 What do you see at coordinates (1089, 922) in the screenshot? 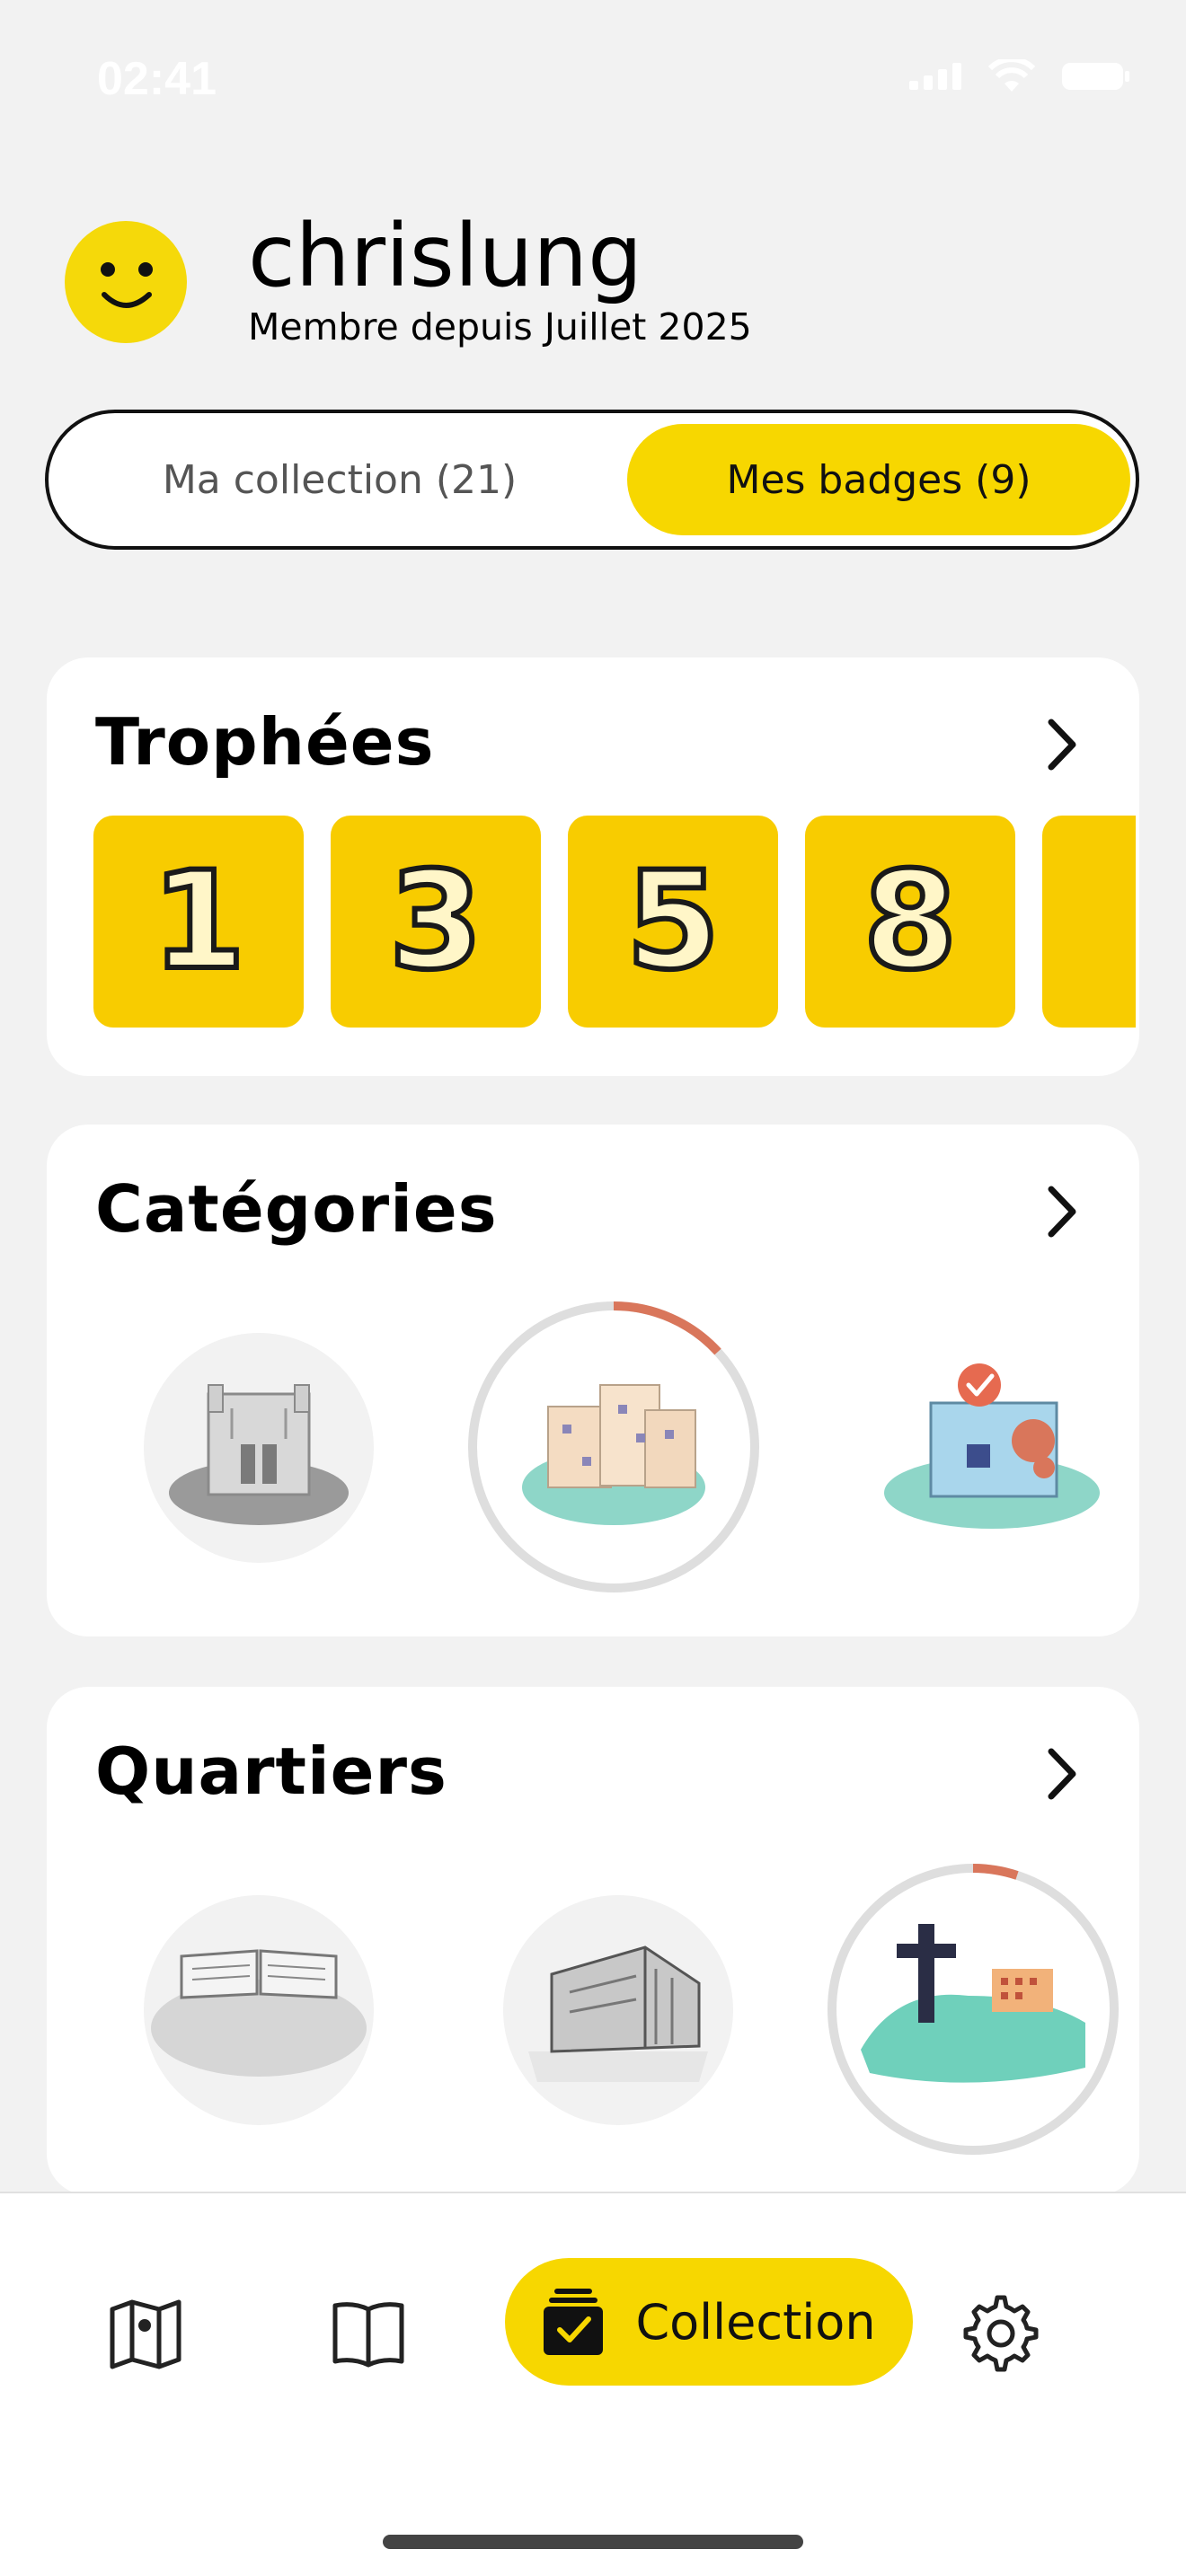
I see `trophy-badge-partial` at bounding box center [1089, 922].